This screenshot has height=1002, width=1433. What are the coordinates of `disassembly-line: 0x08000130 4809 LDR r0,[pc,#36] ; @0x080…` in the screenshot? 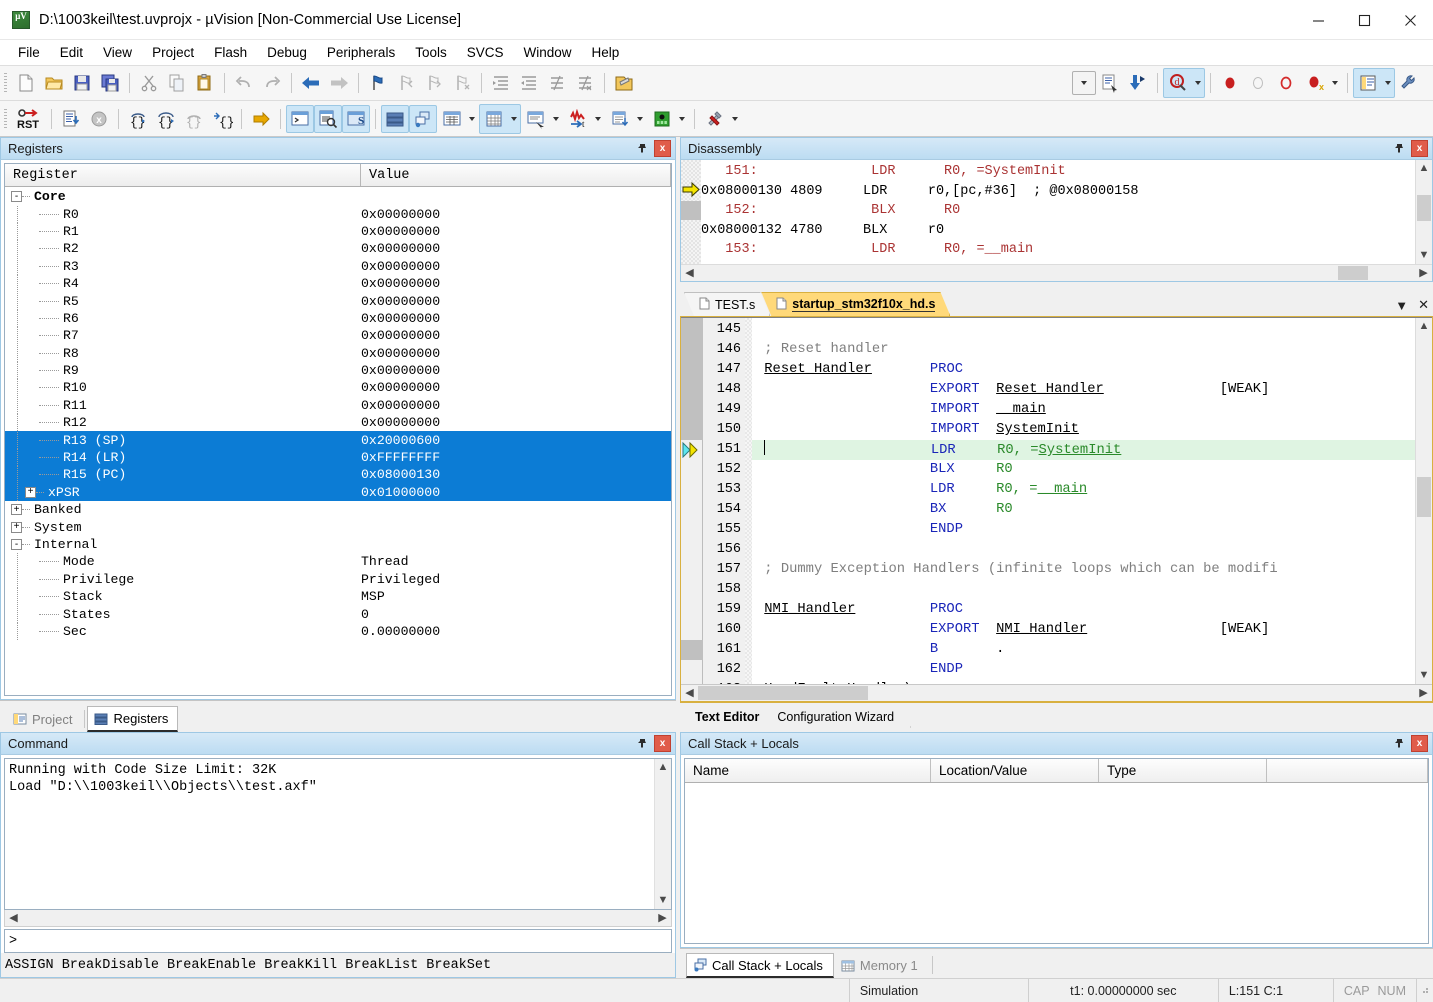 It's located at (1058, 192).